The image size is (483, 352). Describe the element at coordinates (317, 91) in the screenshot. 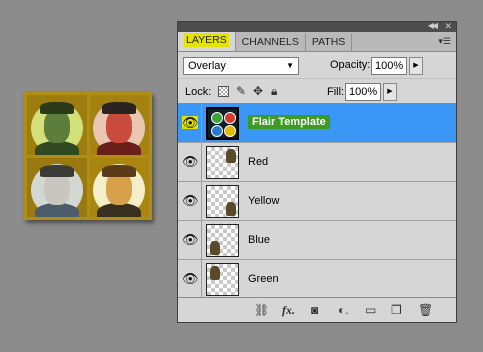

I see `lock-row: Lock: ✎ ✥ 🔒︎ Fill: 100% ▶` at that location.